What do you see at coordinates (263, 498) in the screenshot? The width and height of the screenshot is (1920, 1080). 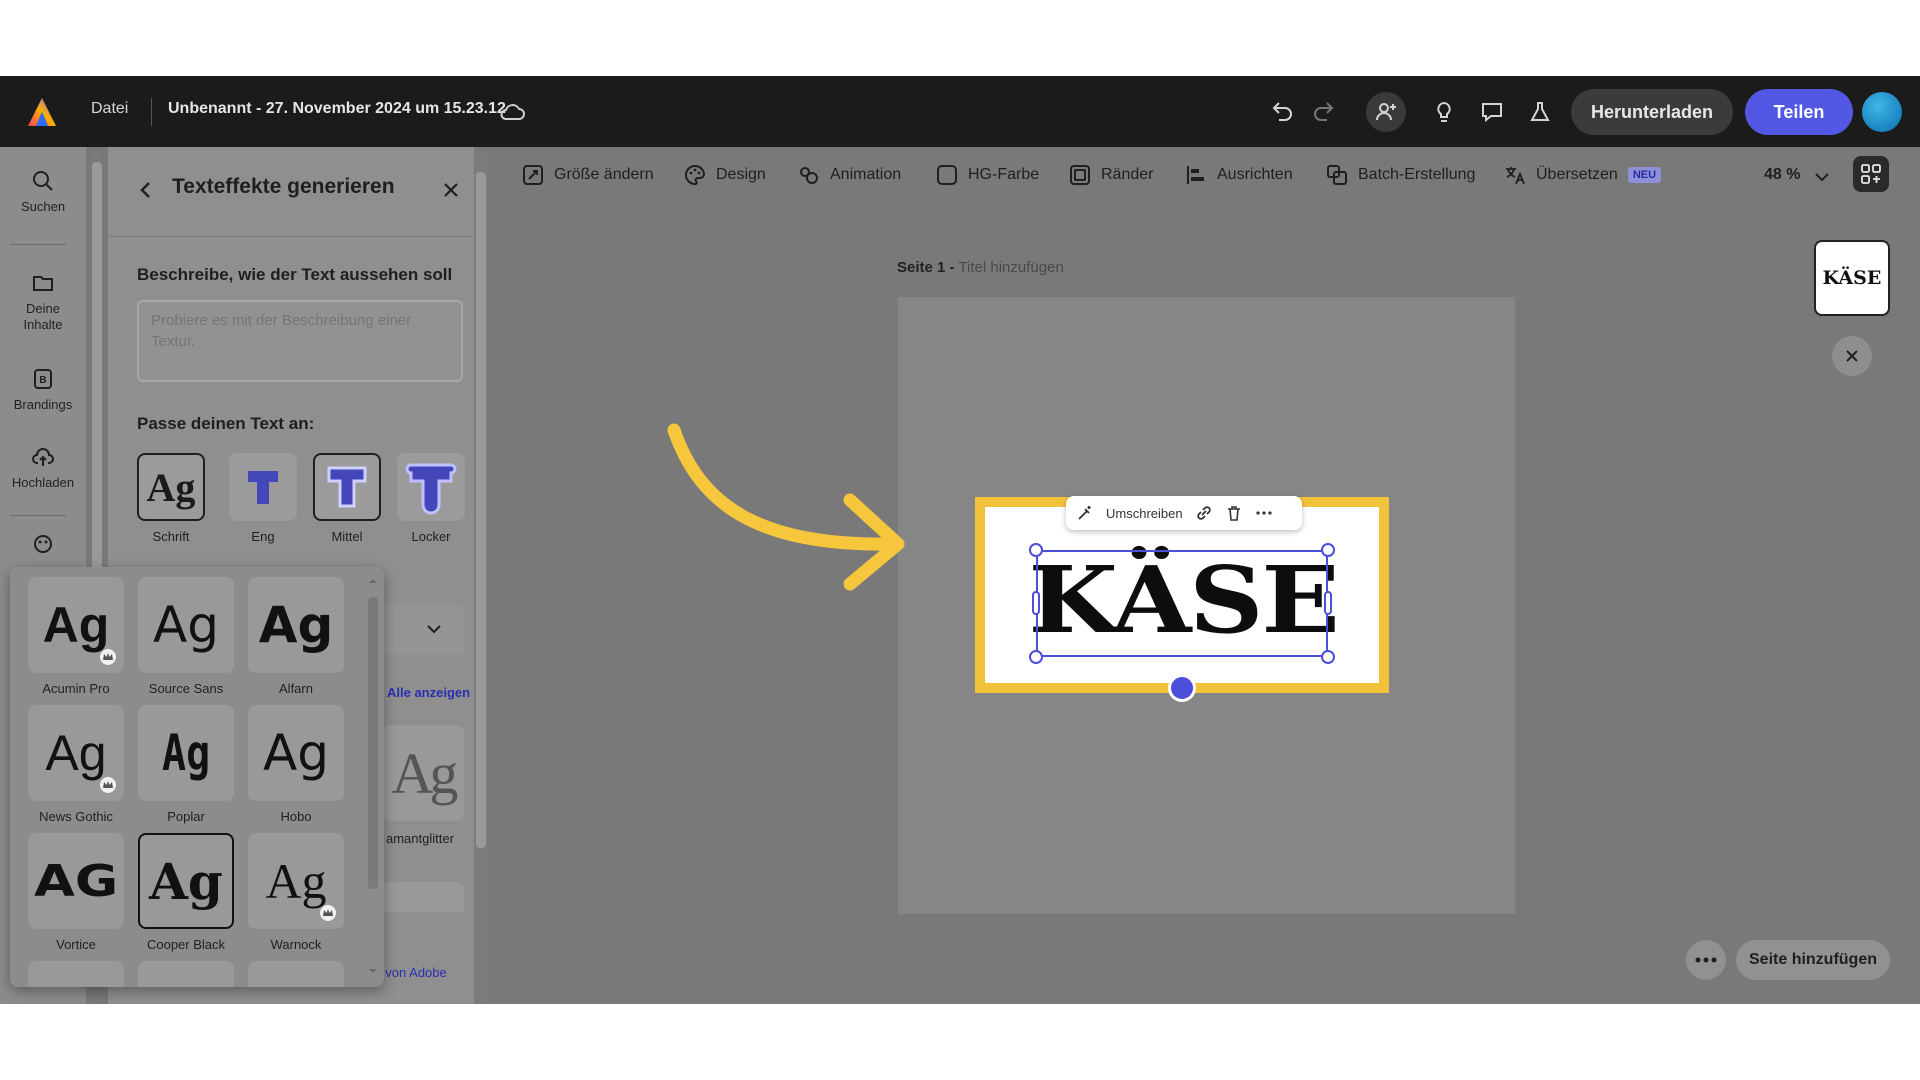 I see `fit-option-tight: Eng` at bounding box center [263, 498].